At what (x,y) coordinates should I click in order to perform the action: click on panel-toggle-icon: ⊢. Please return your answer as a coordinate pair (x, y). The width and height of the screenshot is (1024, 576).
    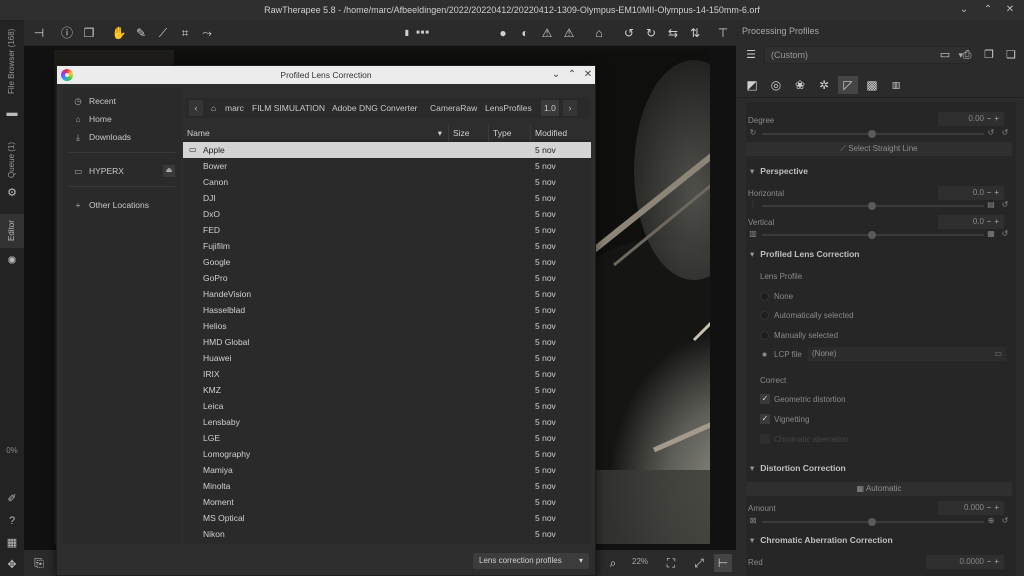
    Looking at the image, I should click on (723, 563).